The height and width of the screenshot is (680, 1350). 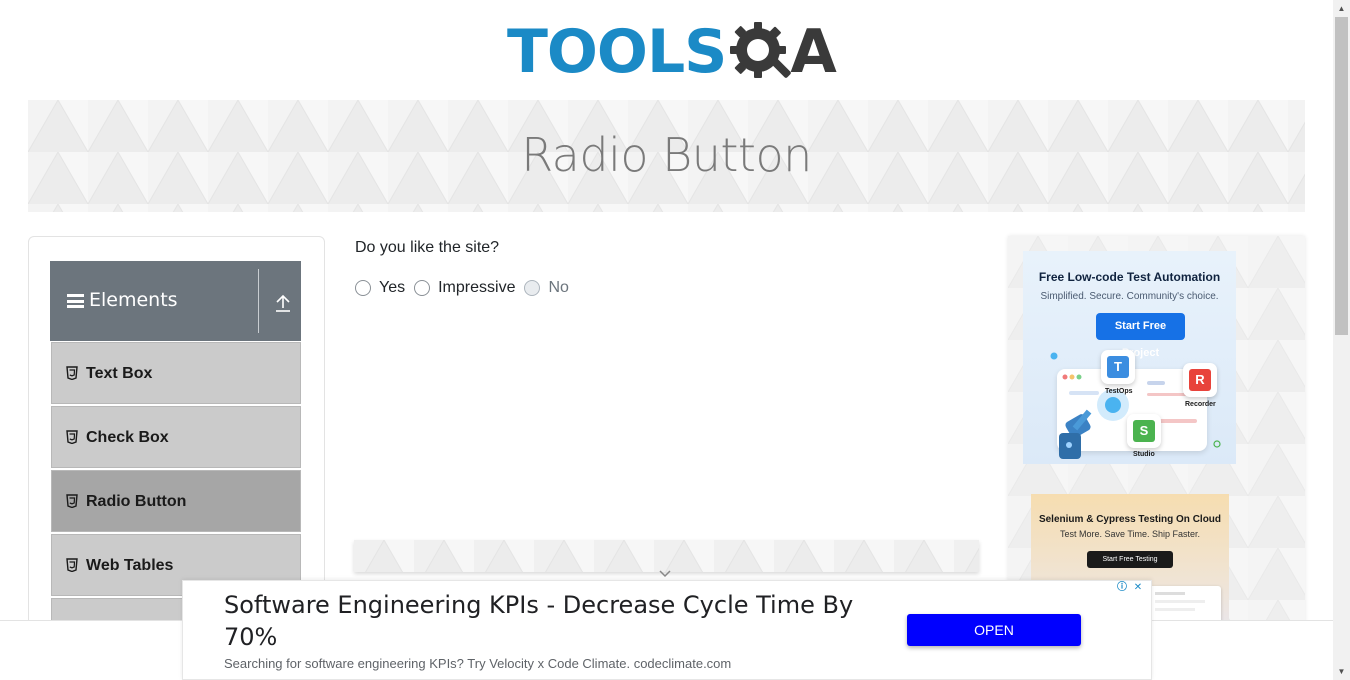 What do you see at coordinates (1341, 671) in the screenshot?
I see `scroll-down-arrow-icon: ▼` at bounding box center [1341, 671].